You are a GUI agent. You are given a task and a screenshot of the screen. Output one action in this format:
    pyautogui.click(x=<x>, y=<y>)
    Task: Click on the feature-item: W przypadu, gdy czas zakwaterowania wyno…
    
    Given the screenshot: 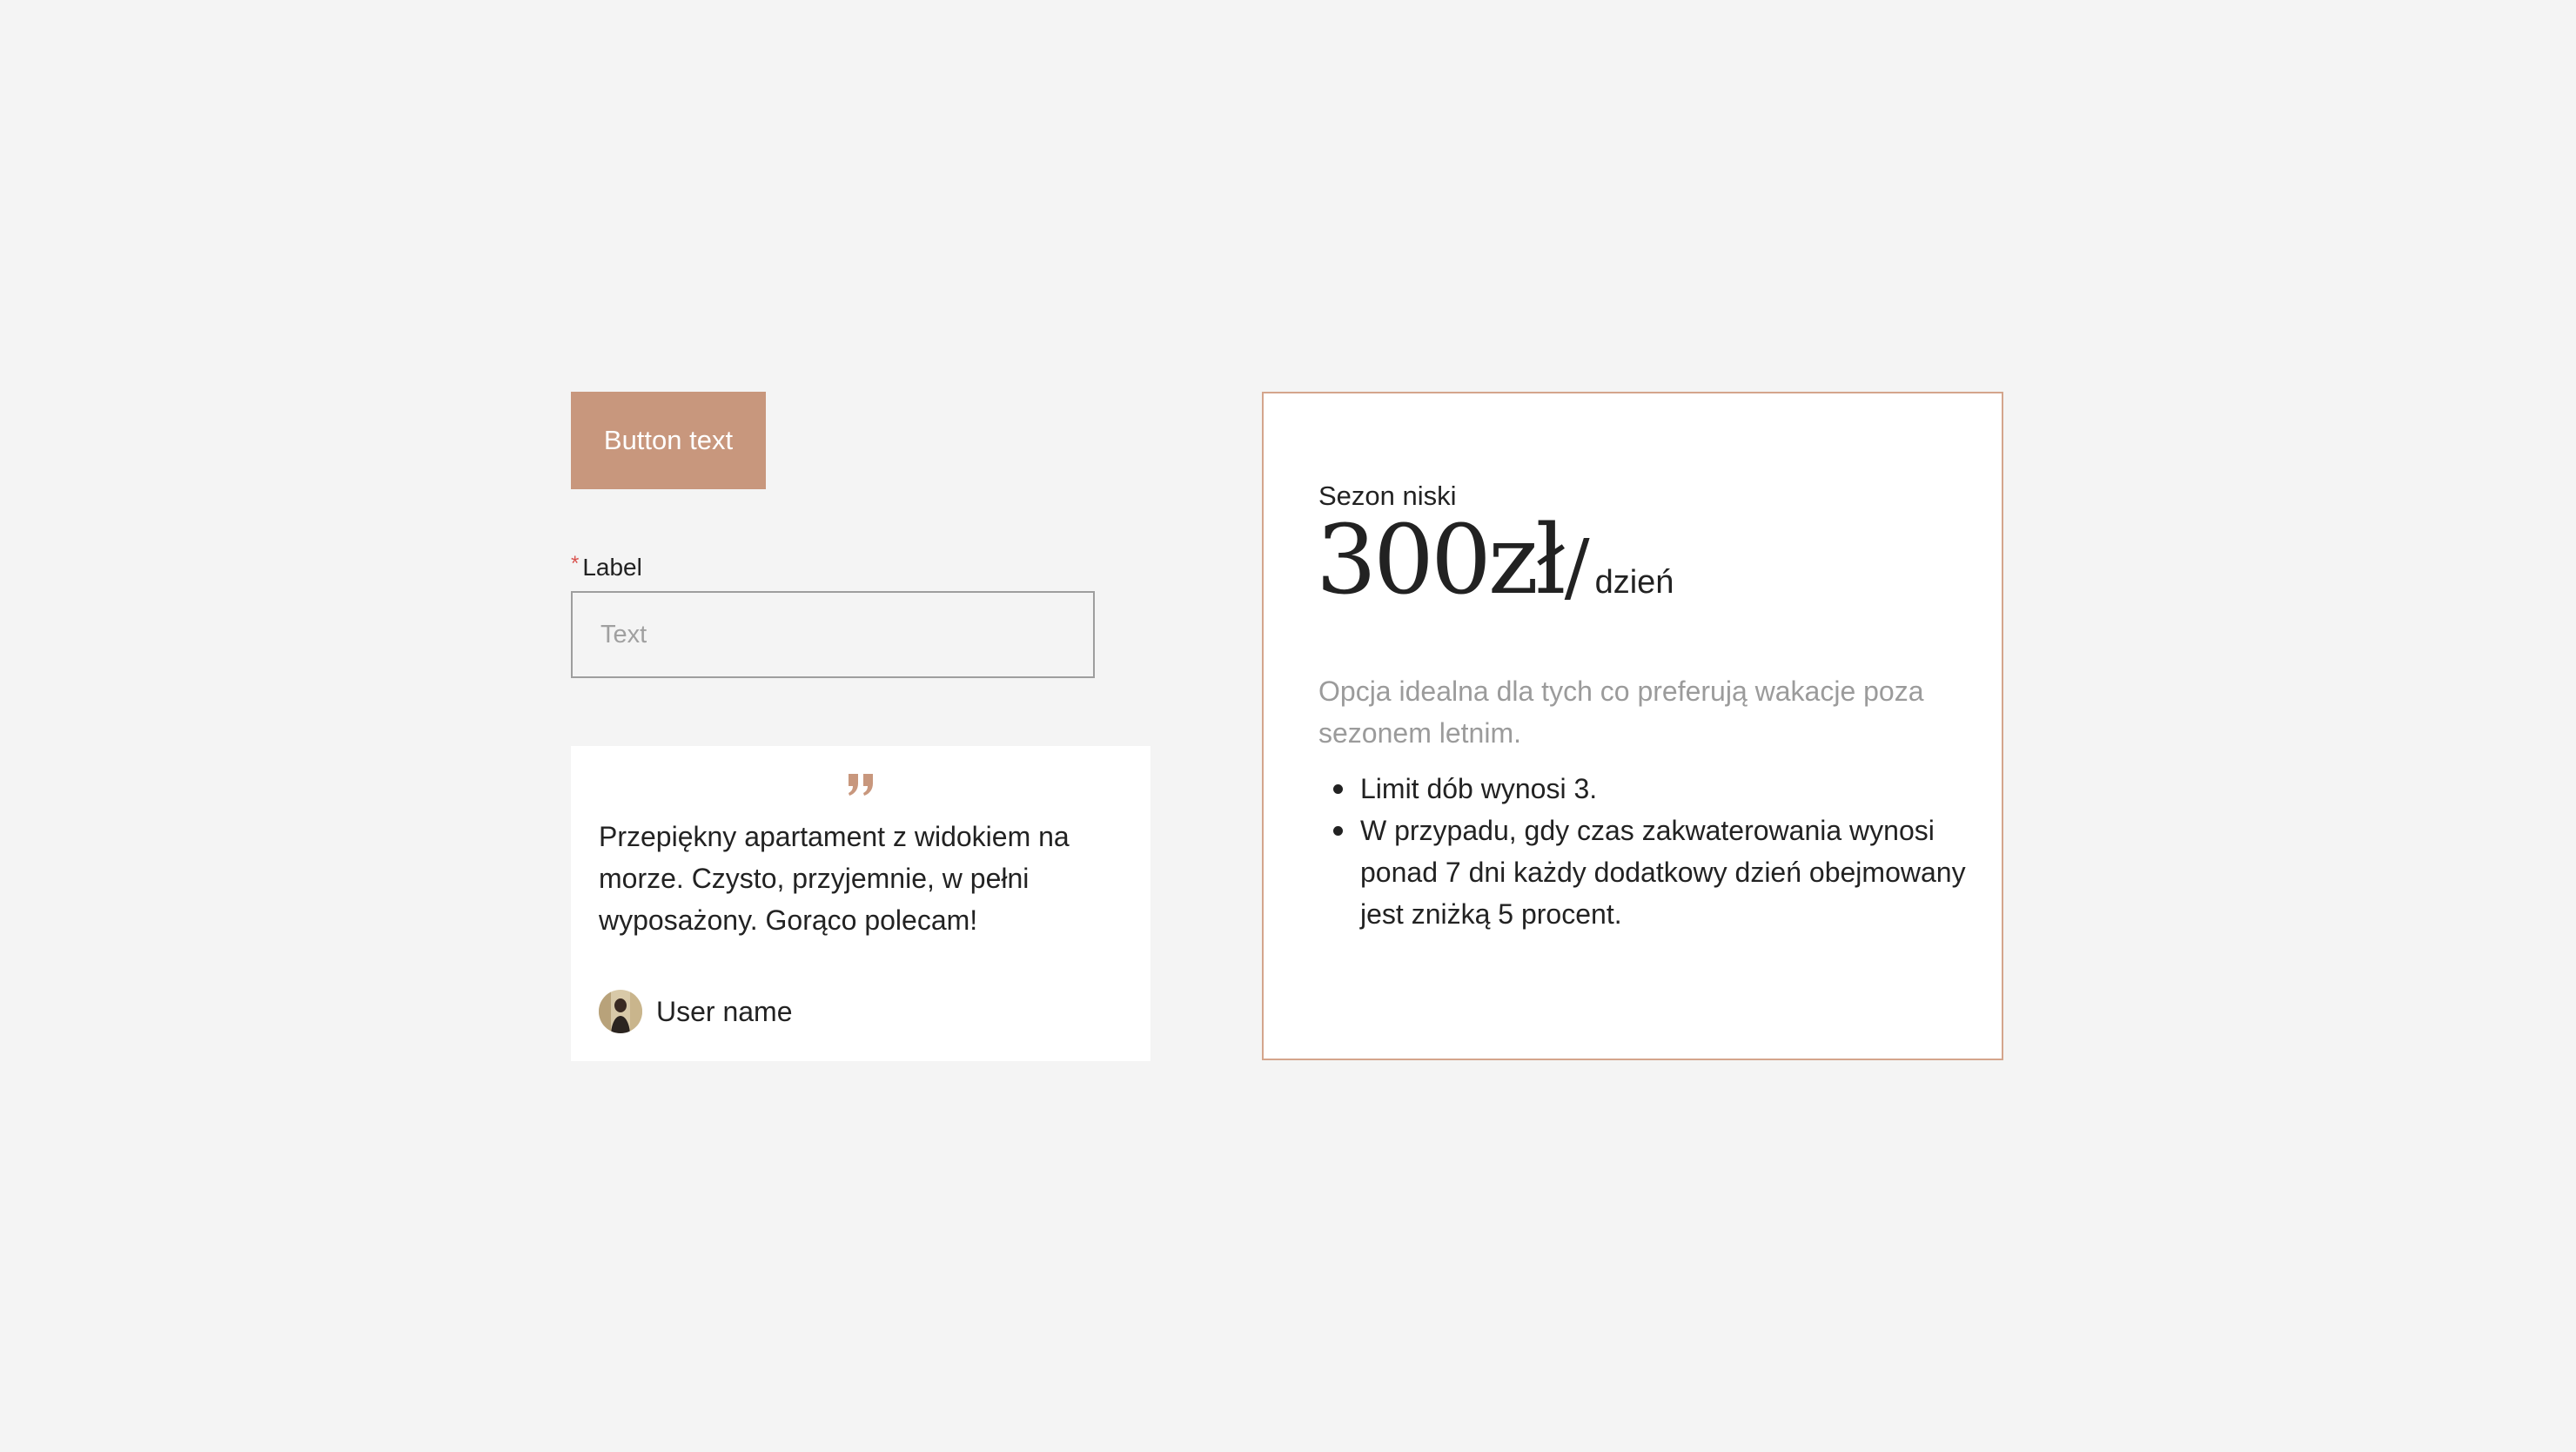 What is the action you would take?
    pyautogui.click(x=1664, y=872)
    